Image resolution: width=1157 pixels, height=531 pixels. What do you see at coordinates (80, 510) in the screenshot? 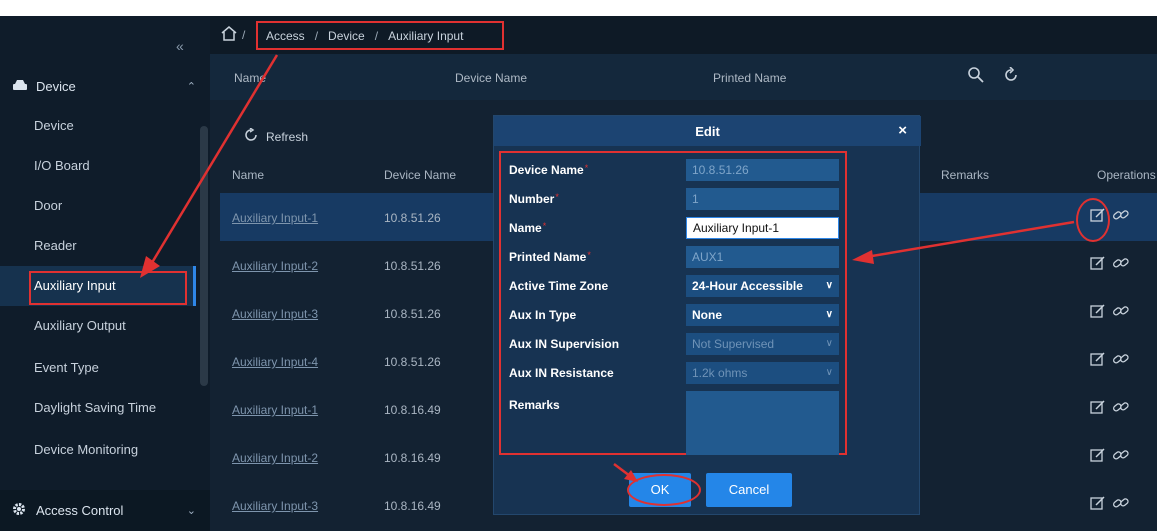
I see `sidebar-group-access-label: Access Control` at bounding box center [80, 510].